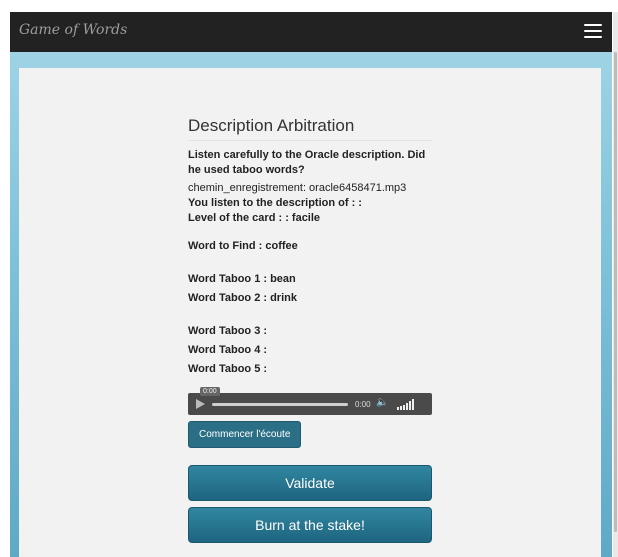 The width and height of the screenshot is (618, 557). I want to click on recording-path: chemin_enregistrement: oracle6458471.mp3, so click(297, 188).